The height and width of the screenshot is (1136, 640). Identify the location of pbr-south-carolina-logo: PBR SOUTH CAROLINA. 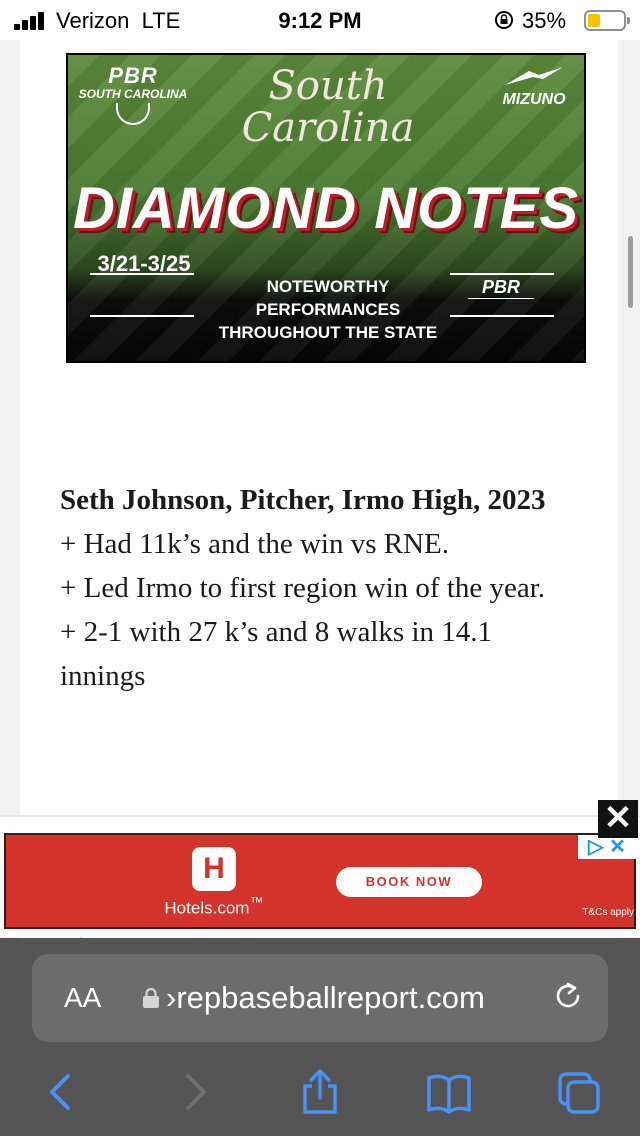
(133, 94).